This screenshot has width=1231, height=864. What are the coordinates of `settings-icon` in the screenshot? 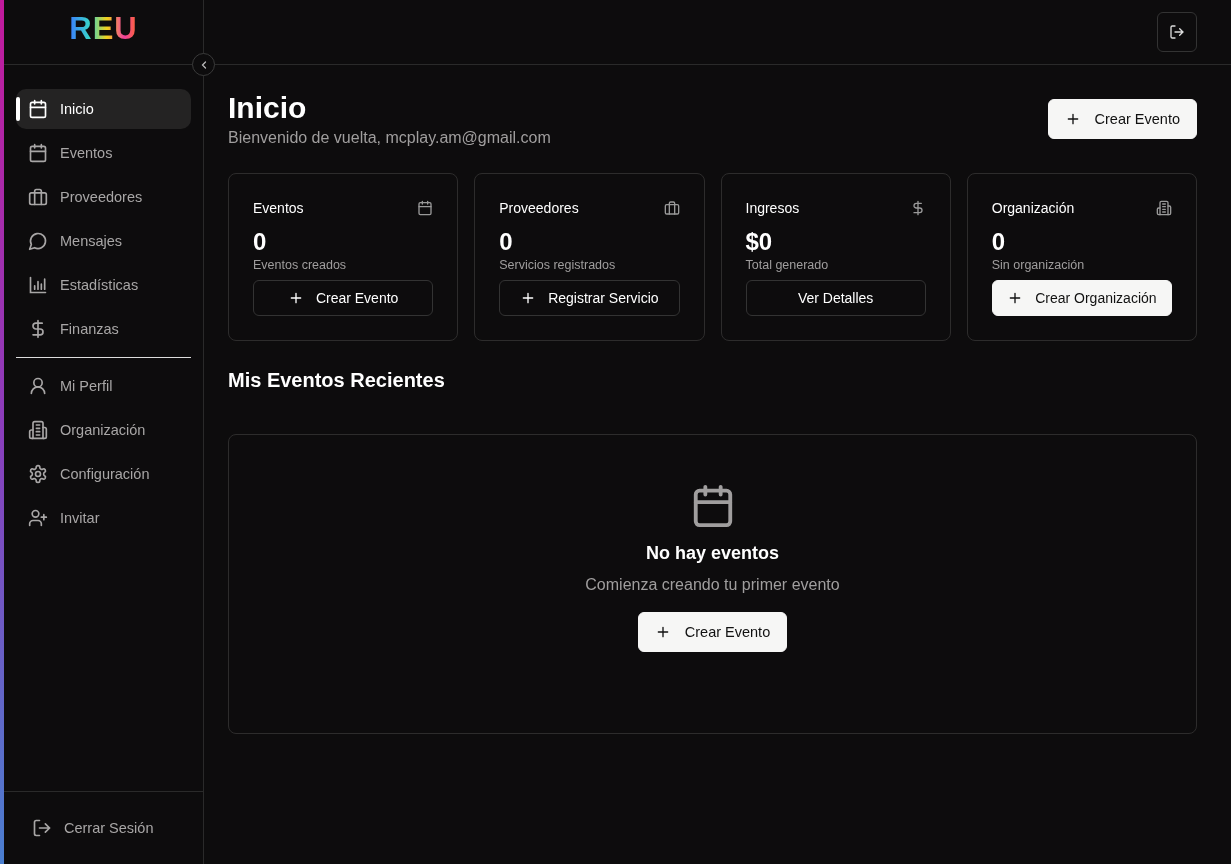 It's located at (38, 474).